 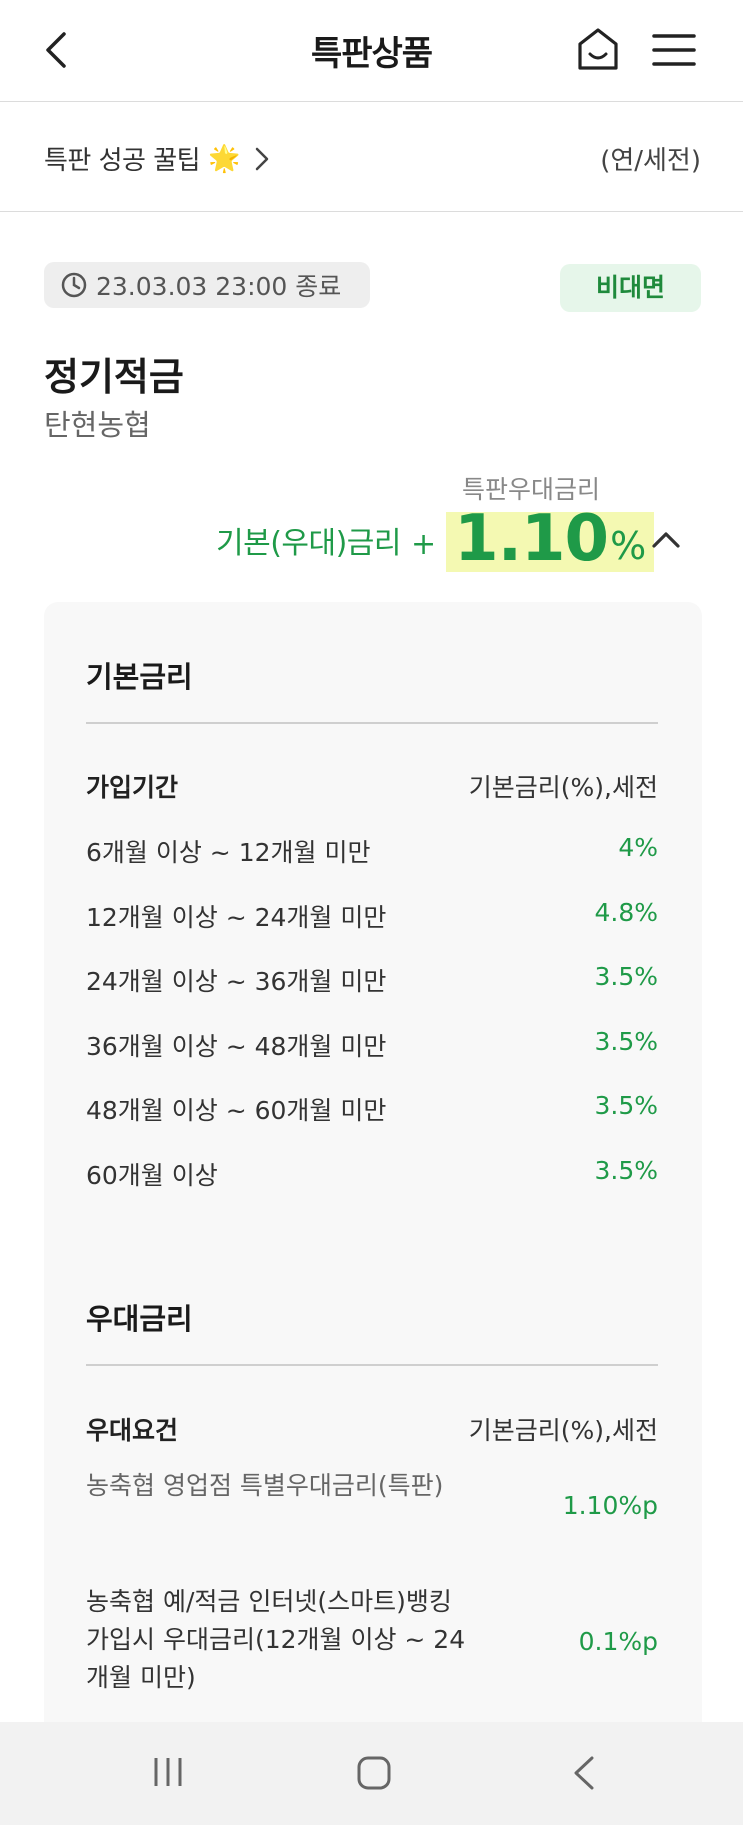 I want to click on home-icon, so click(x=598, y=49).